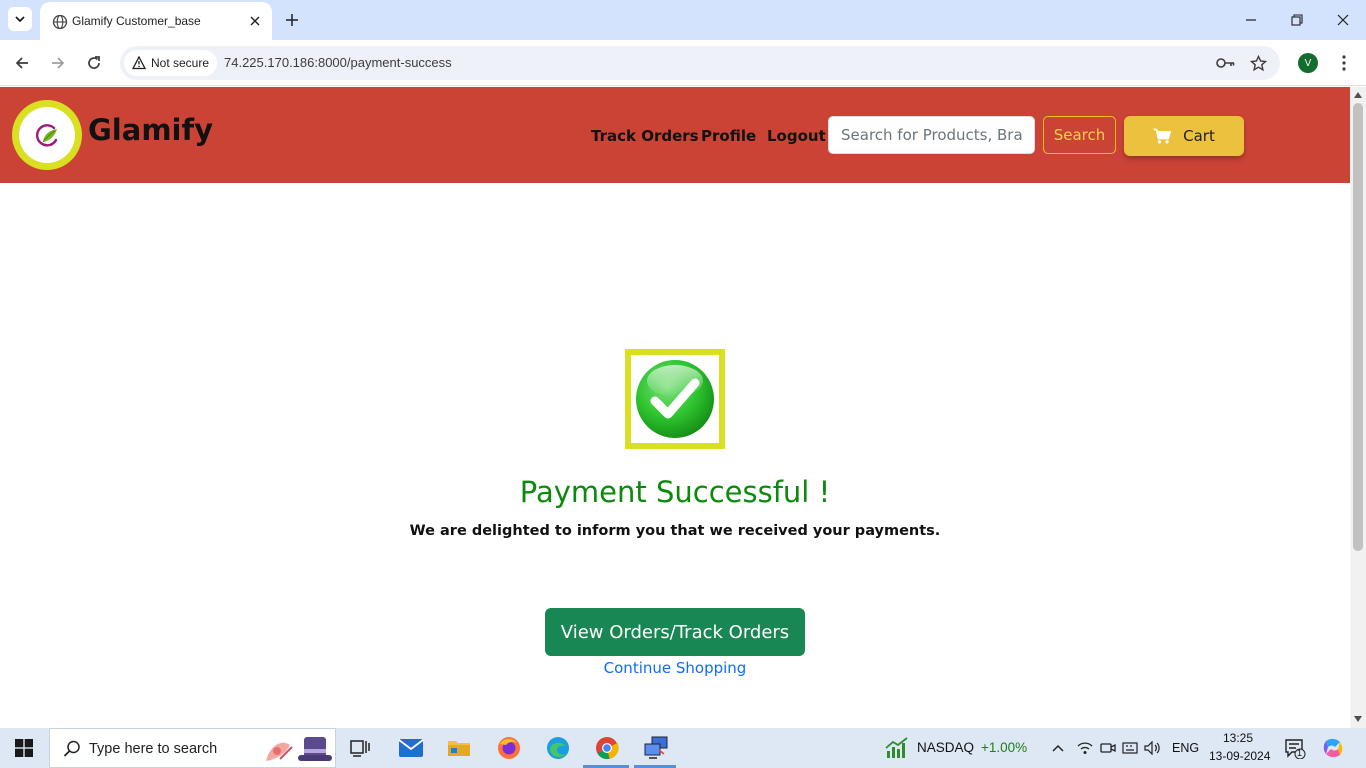 Image resolution: width=1366 pixels, height=768 pixels. I want to click on restore-icon, so click(1297, 20).